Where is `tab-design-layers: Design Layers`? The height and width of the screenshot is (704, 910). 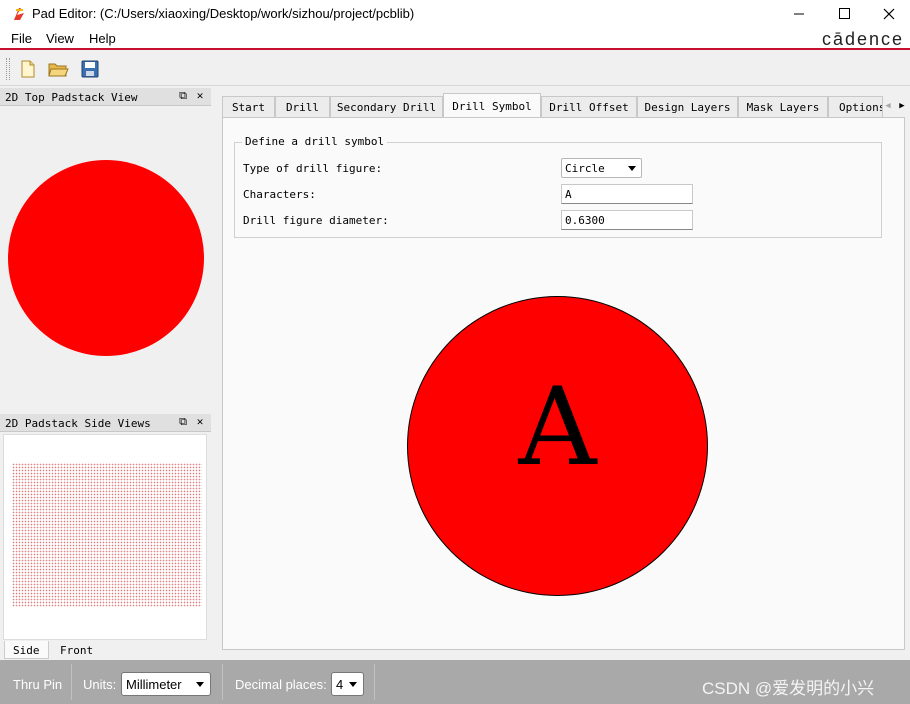 tab-design-layers: Design Layers is located at coordinates (687, 106).